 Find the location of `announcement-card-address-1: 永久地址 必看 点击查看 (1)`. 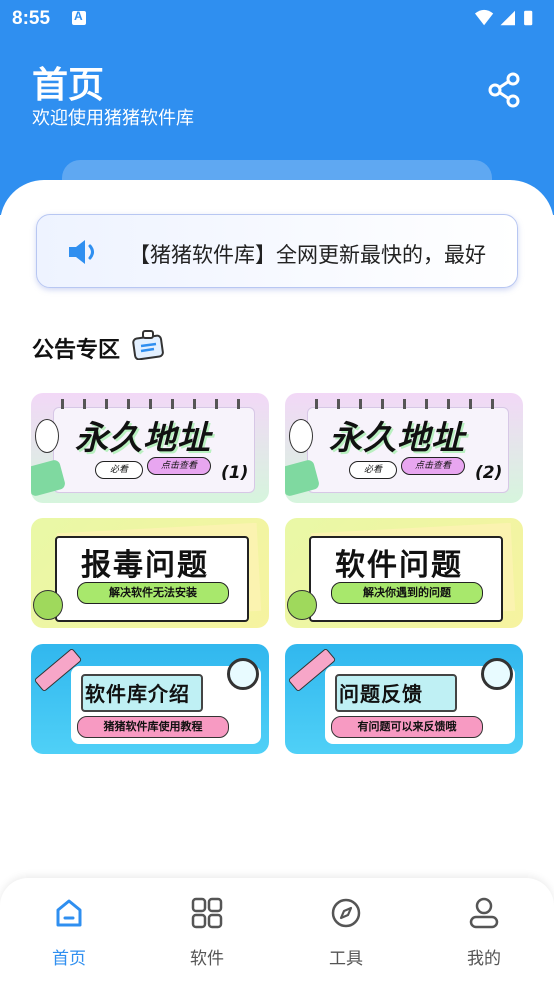

announcement-card-address-1: 永久地址 必看 点击查看 (1) is located at coordinates (150, 448).